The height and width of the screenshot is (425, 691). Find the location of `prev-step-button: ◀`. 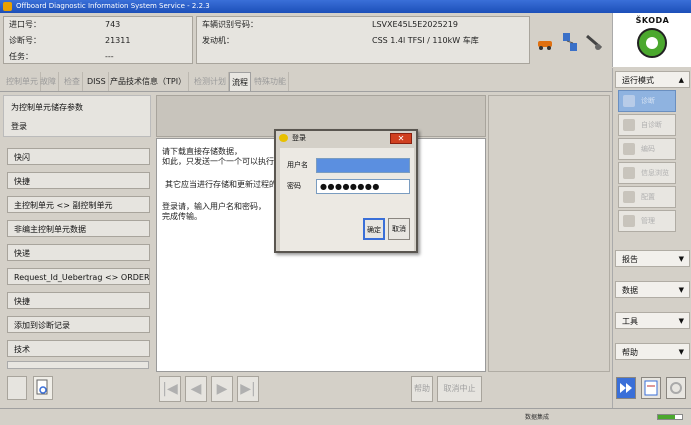

prev-step-button: ◀ is located at coordinates (196, 389).